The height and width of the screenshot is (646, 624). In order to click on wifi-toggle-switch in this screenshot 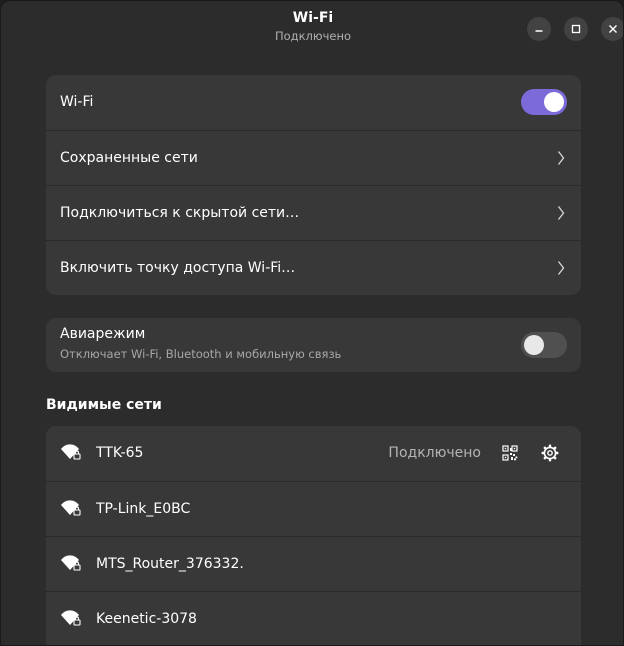, I will do `click(544, 102)`.